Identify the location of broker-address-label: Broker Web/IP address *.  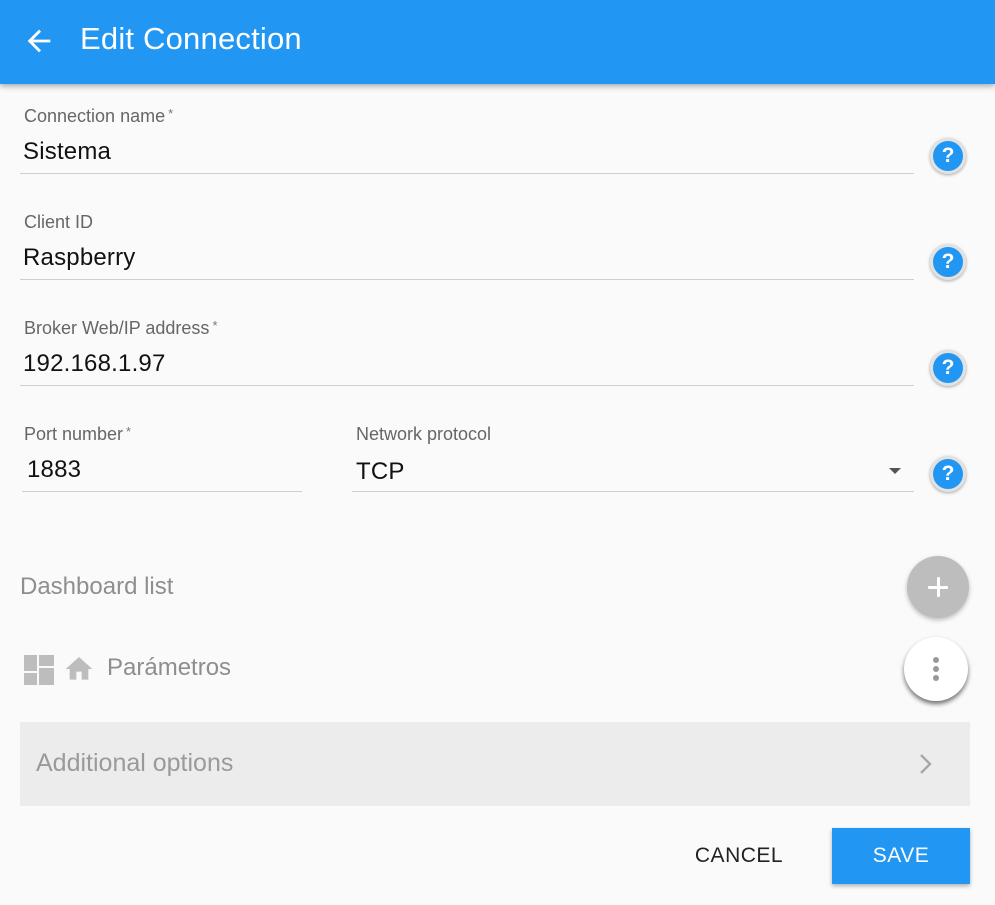
(121, 328).